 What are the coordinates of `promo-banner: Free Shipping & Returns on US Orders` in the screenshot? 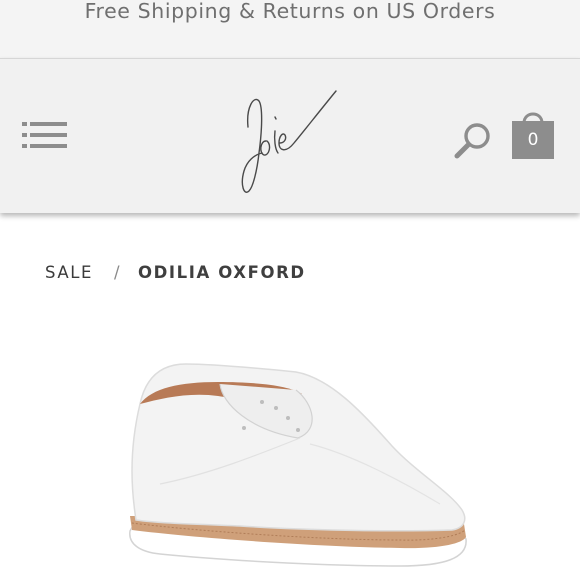 It's located at (290, 29).